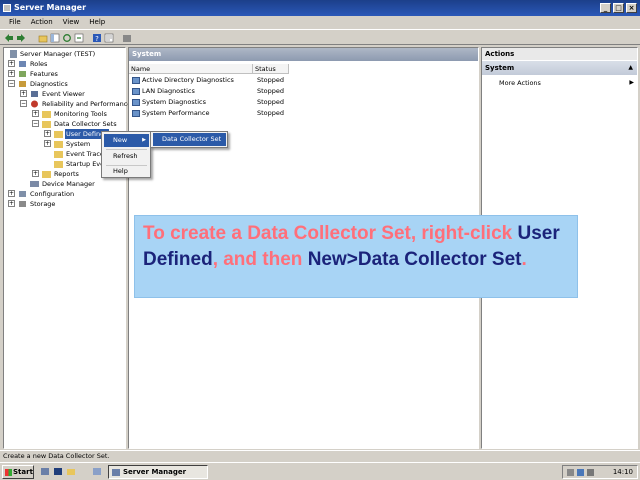 This screenshot has width=640, height=480. What do you see at coordinates (580, 472) in the screenshot?
I see `network-icon` at bounding box center [580, 472].